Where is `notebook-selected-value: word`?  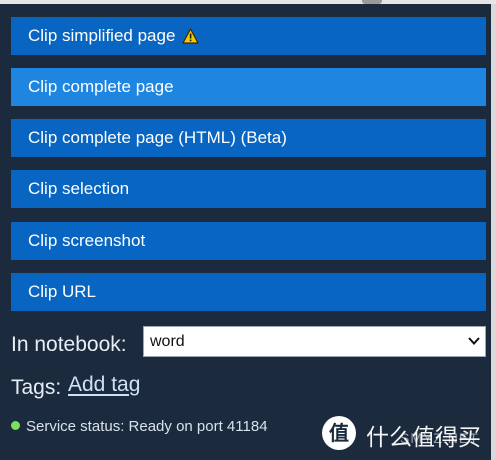 notebook-selected-value: word is located at coordinates (167, 341).